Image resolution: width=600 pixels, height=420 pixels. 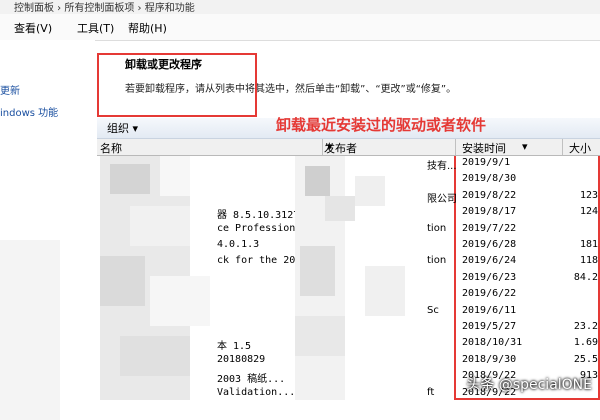 What do you see at coordinates (433, 310) in the screenshot?
I see `program-publisher: Sc` at bounding box center [433, 310].